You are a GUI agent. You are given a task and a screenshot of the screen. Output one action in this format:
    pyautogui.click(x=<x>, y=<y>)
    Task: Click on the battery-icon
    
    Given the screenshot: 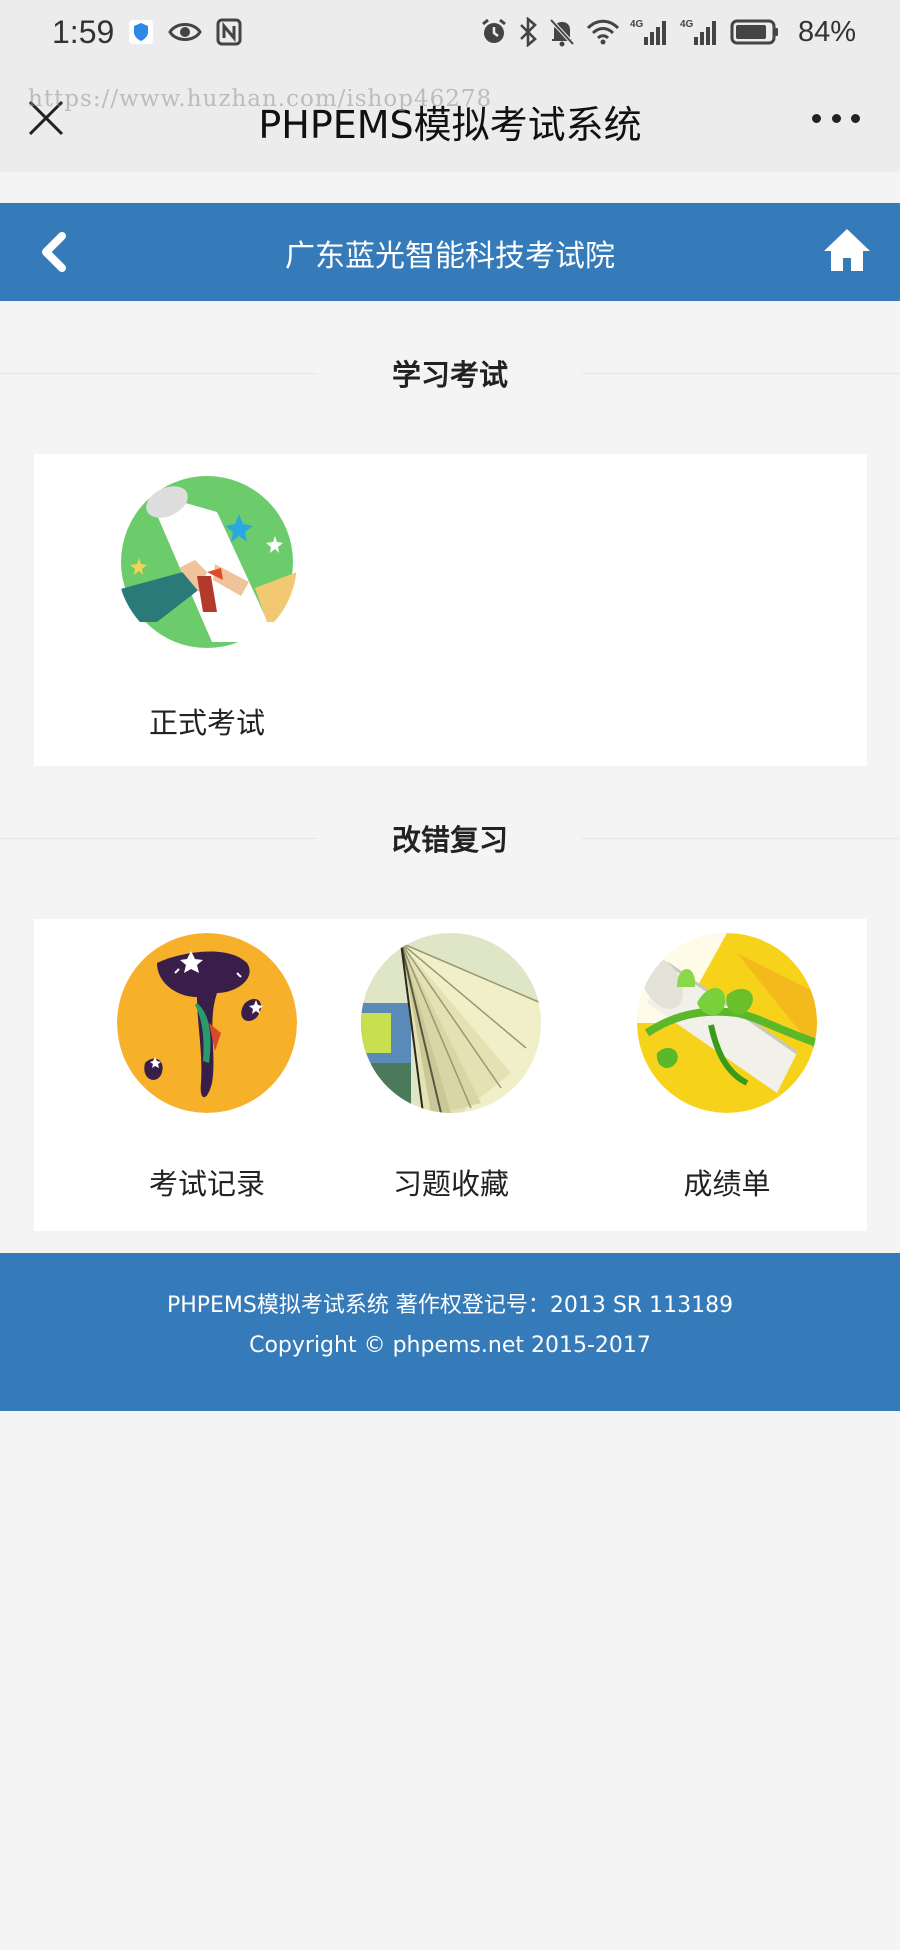 What is the action you would take?
    pyautogui.click(x=755, y=32)
    